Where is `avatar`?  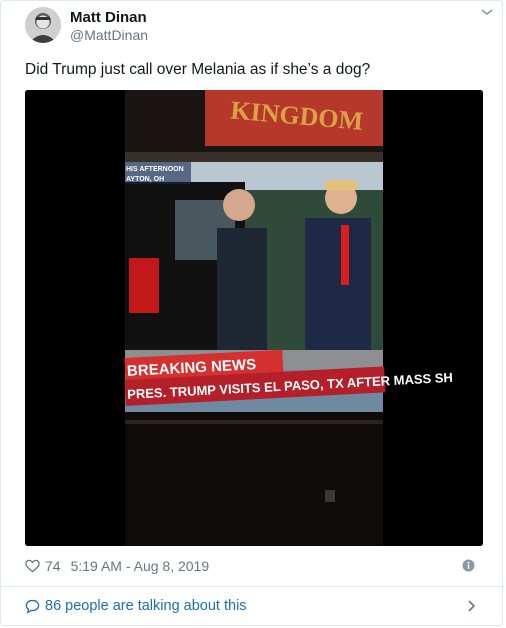 avatar is located at coordinates (43, 25).